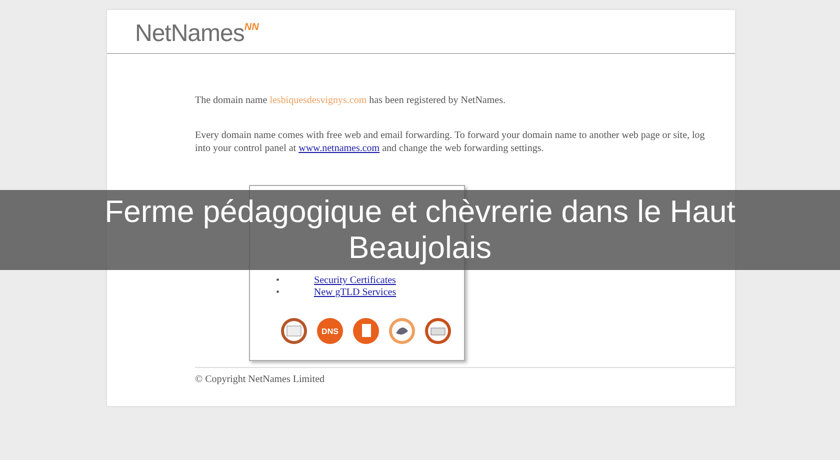 The width and height of the screenshot is (840, 460). What do you see at coordinates (355, 281) in the screenshot?
I see `service-link: Security Certificates` at bounding box center [355, 281].